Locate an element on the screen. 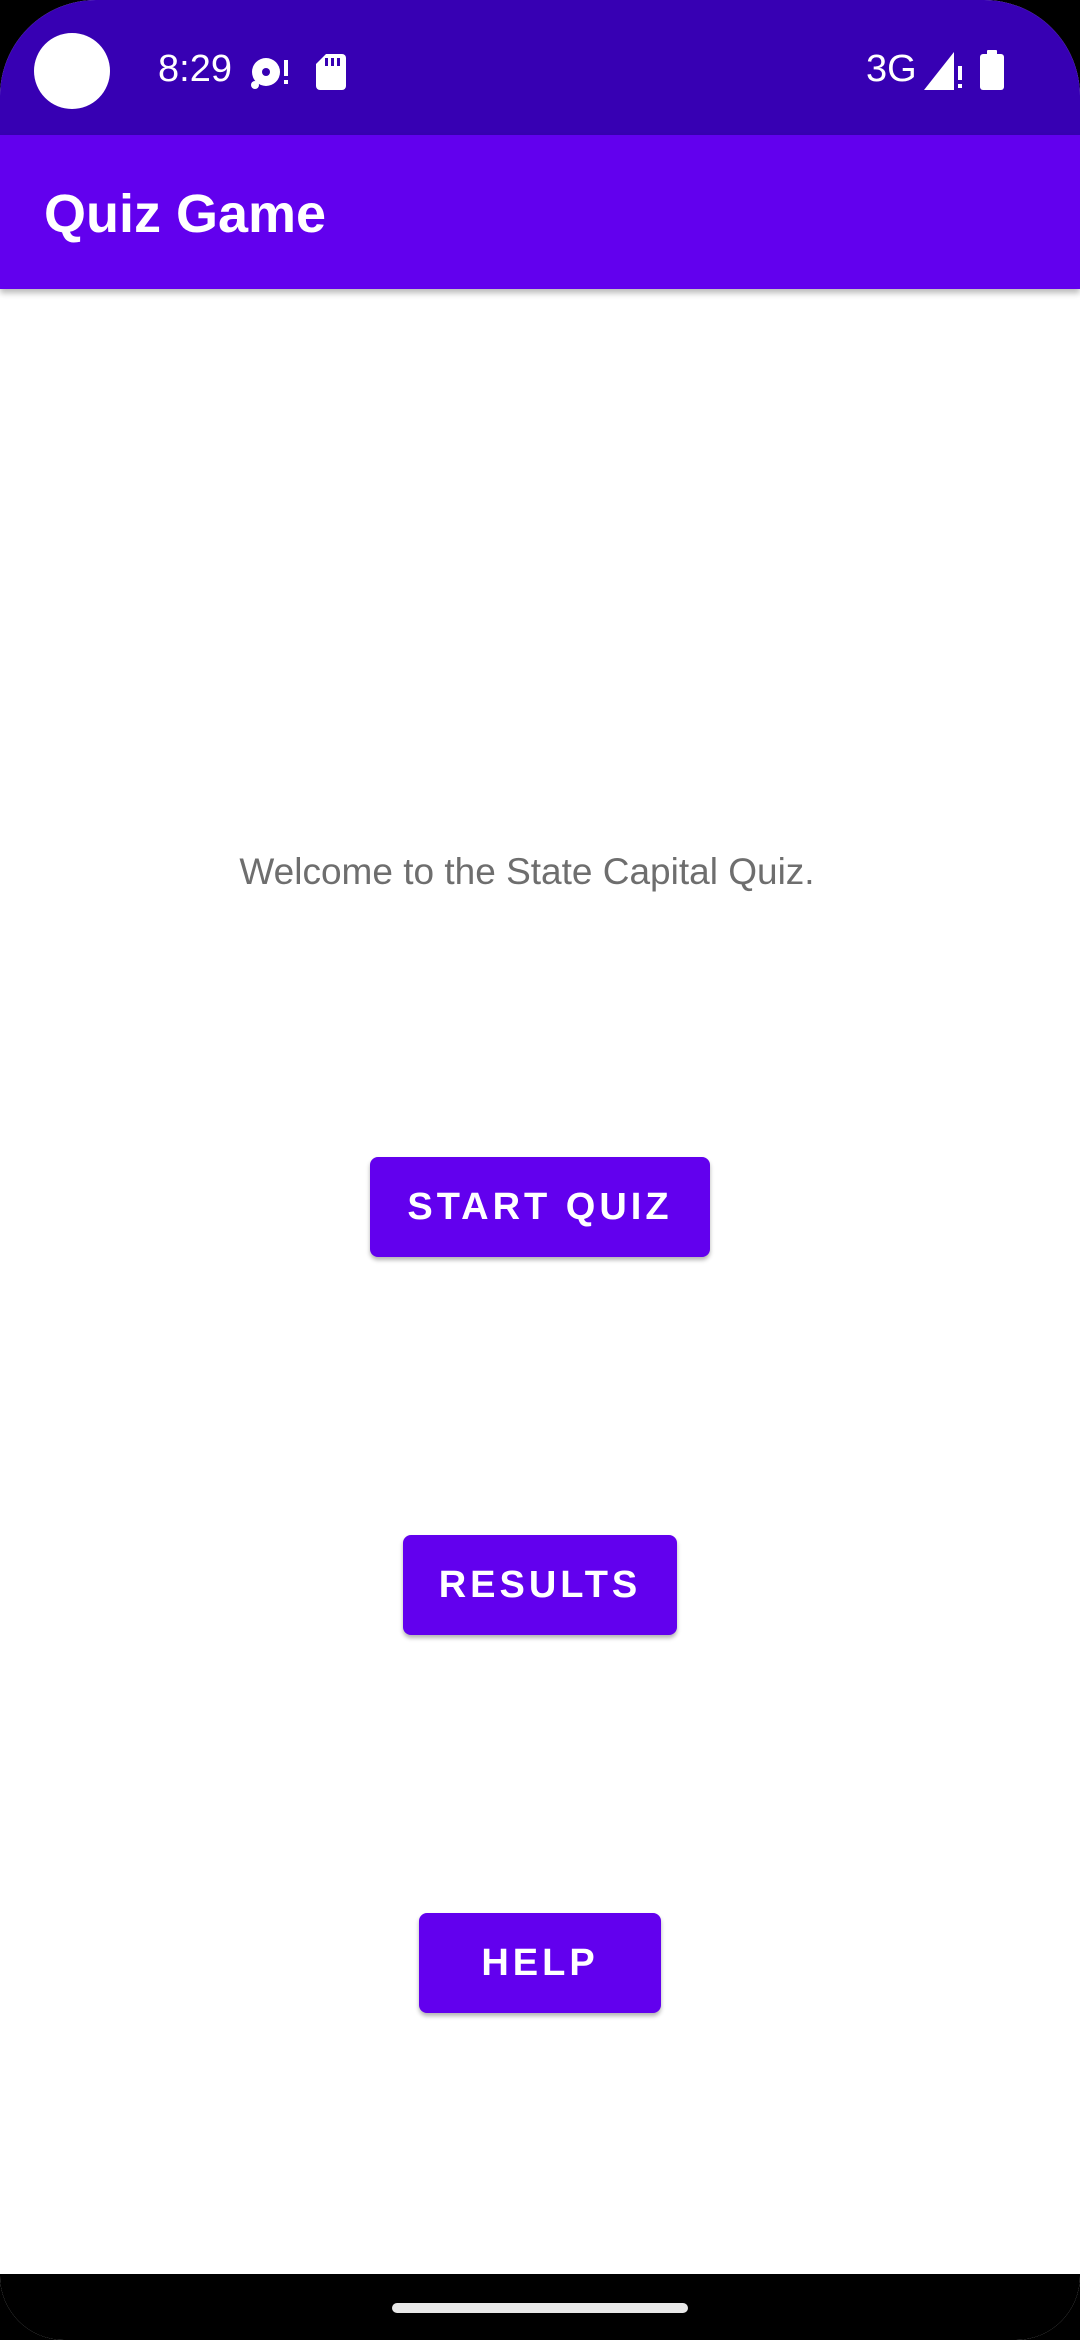  welcome-text: Welcome to the State Capital Quiz. is located at coordinates (527, 871).